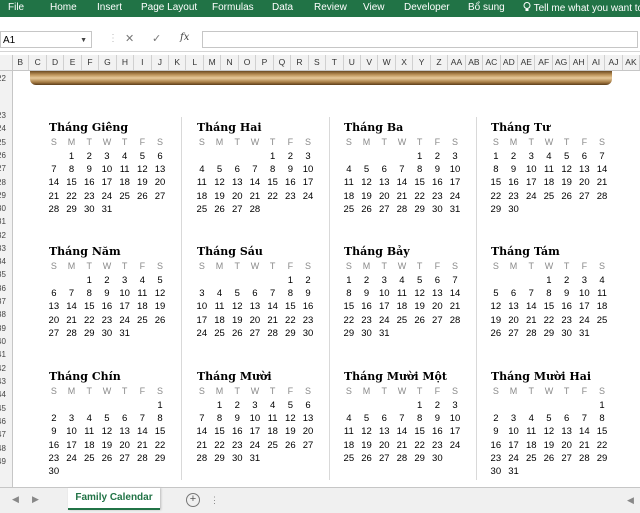 The image size is (640, 513). What do you see at coordinates (89, 293) in the screenshot?
I see `day-cell: 8` at bounding box center [89, 293].